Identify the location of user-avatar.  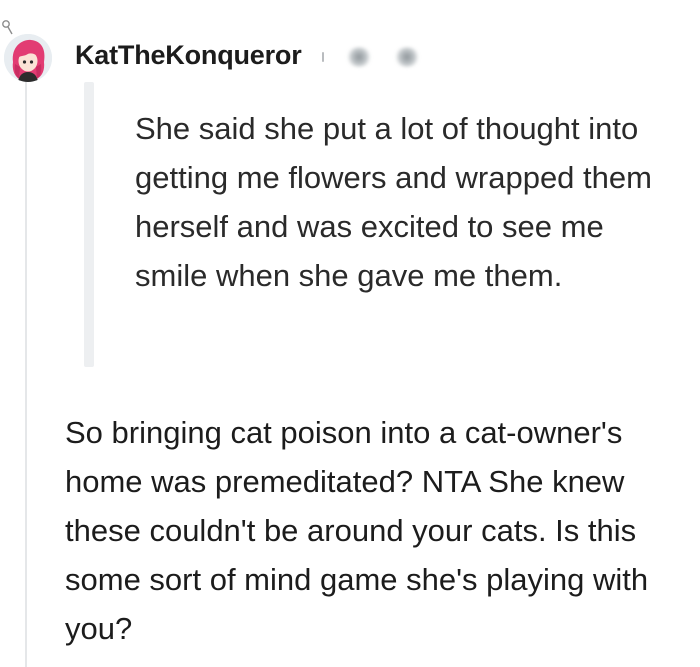
(28, 58).